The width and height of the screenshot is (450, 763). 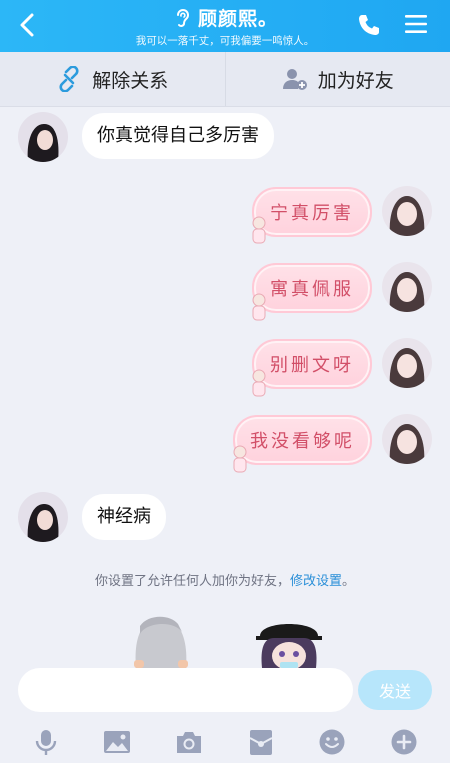 I want to click on remove-relation-button: 解除关系, so click(x=112, y=79).